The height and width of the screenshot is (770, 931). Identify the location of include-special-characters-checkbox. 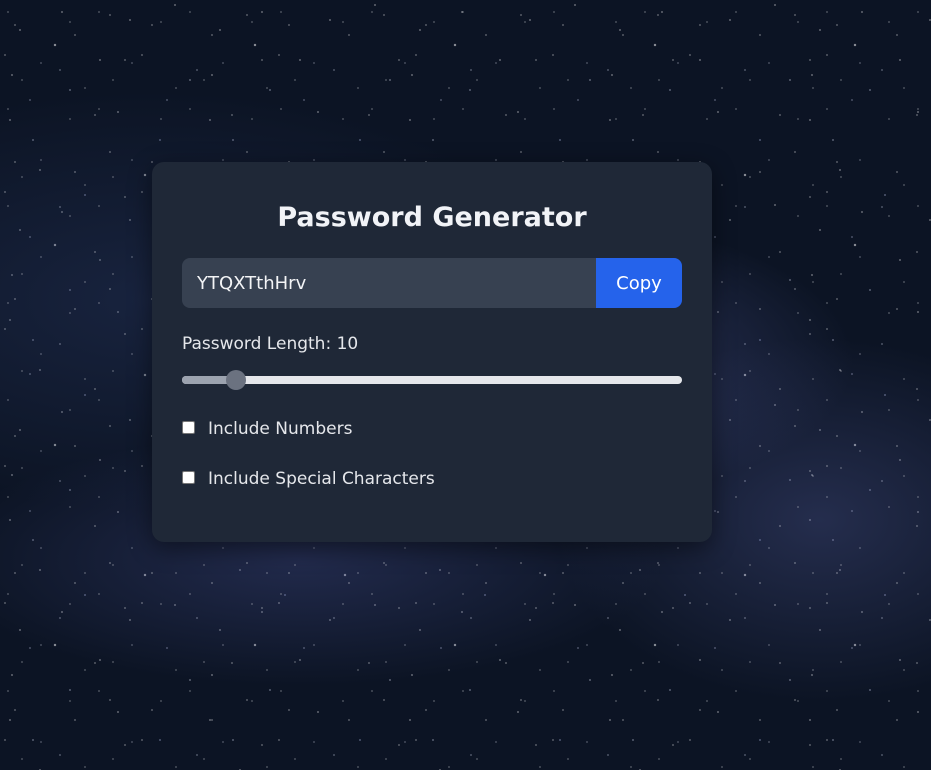
(188, 477).